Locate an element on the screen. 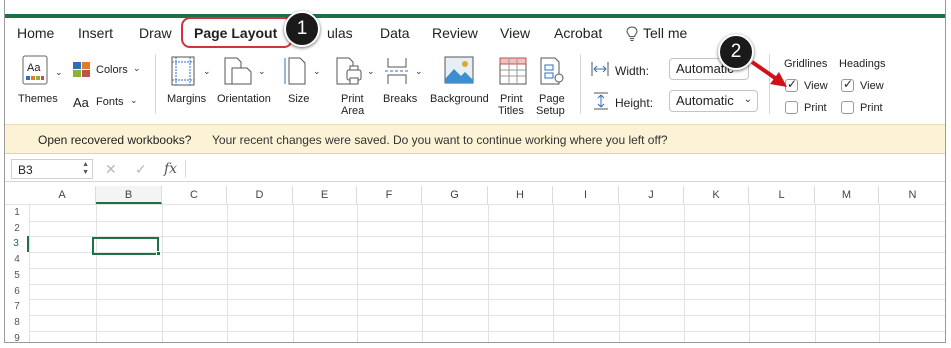 This screenshot has height=348, width=951. column-header-f: F is located at coordinates (389, 195).